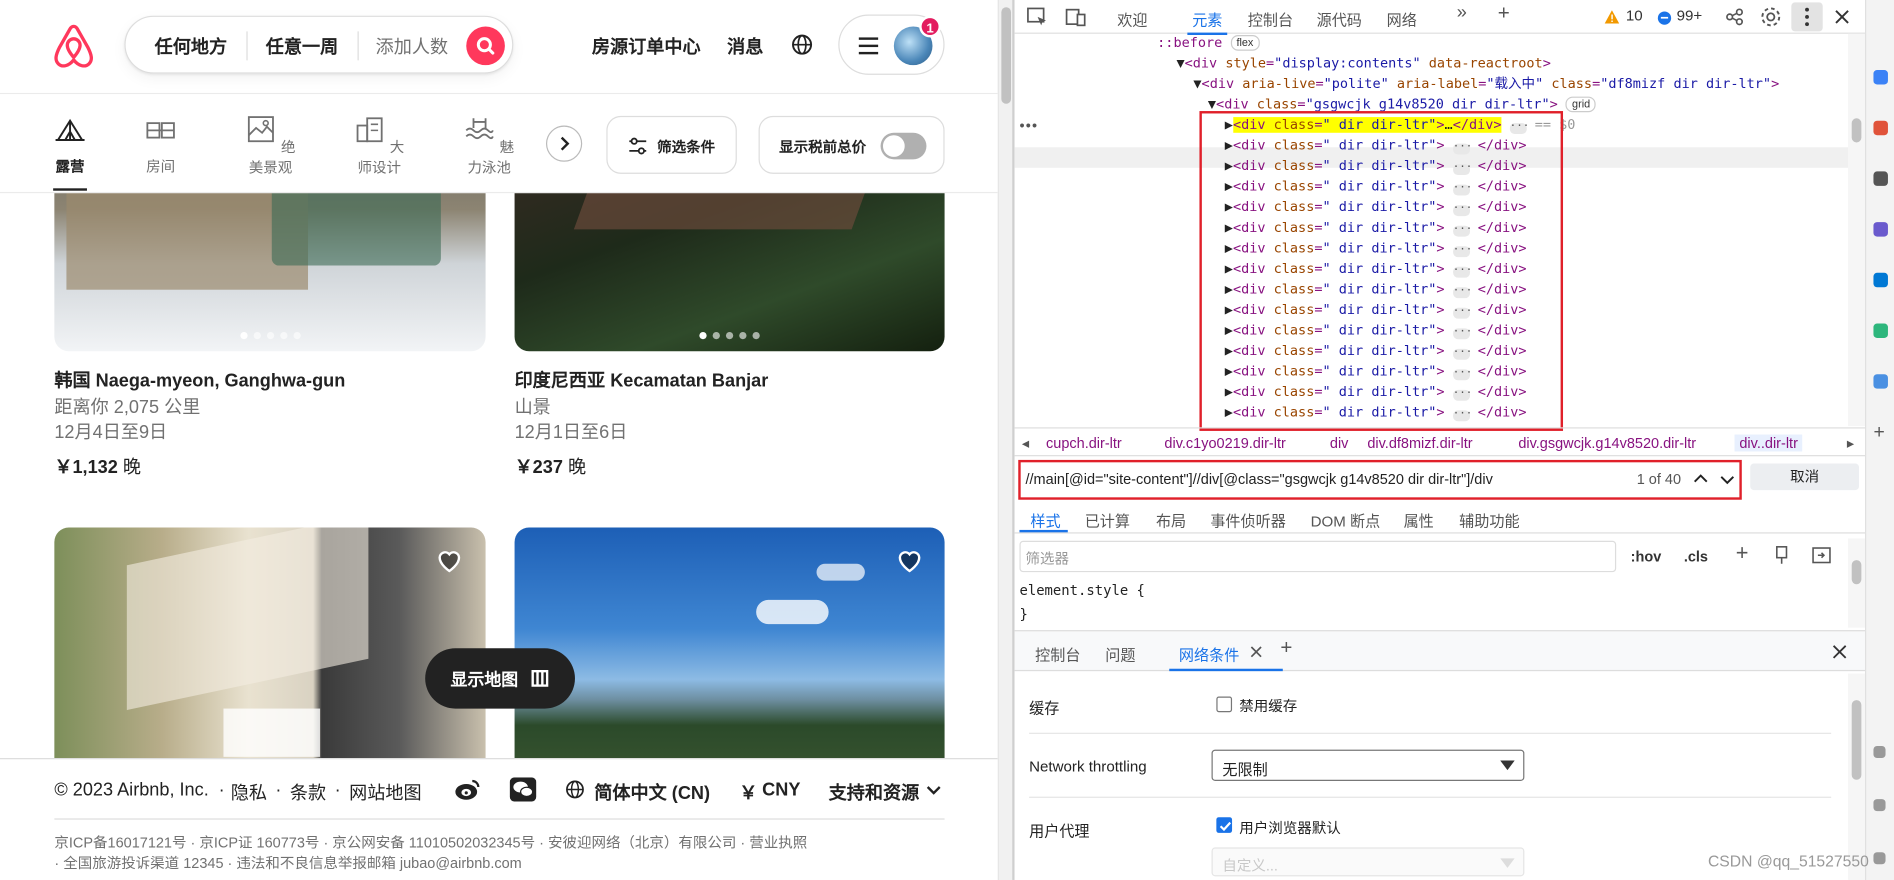  Describe the element at coordinates (1045, 519) in the screenshot. I see `tab-styles: 样式` at that location.